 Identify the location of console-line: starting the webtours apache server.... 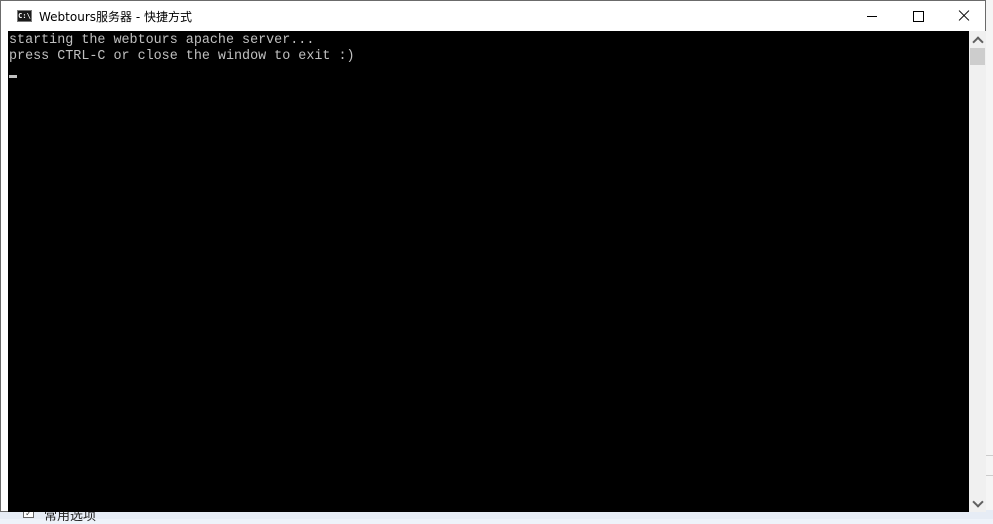
(162, 40).